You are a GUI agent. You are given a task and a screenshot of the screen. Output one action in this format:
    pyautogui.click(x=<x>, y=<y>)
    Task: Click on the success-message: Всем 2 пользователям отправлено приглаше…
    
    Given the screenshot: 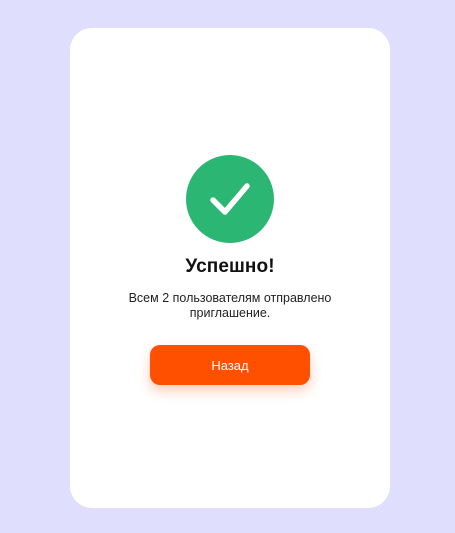 What is the action you would take?
    pyautogui.click(x=230, y=305)
    